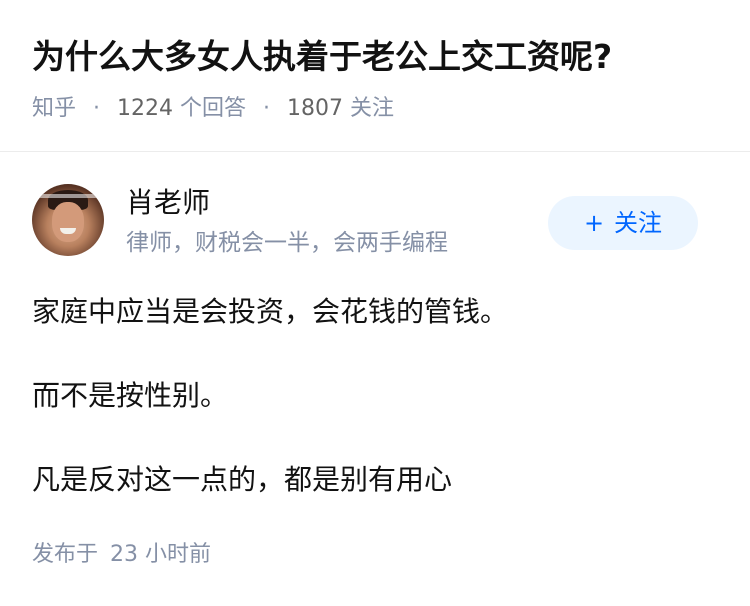 The image size is (750, 606). I want to click on answer-count-label: 个回答, so click(213, 108).